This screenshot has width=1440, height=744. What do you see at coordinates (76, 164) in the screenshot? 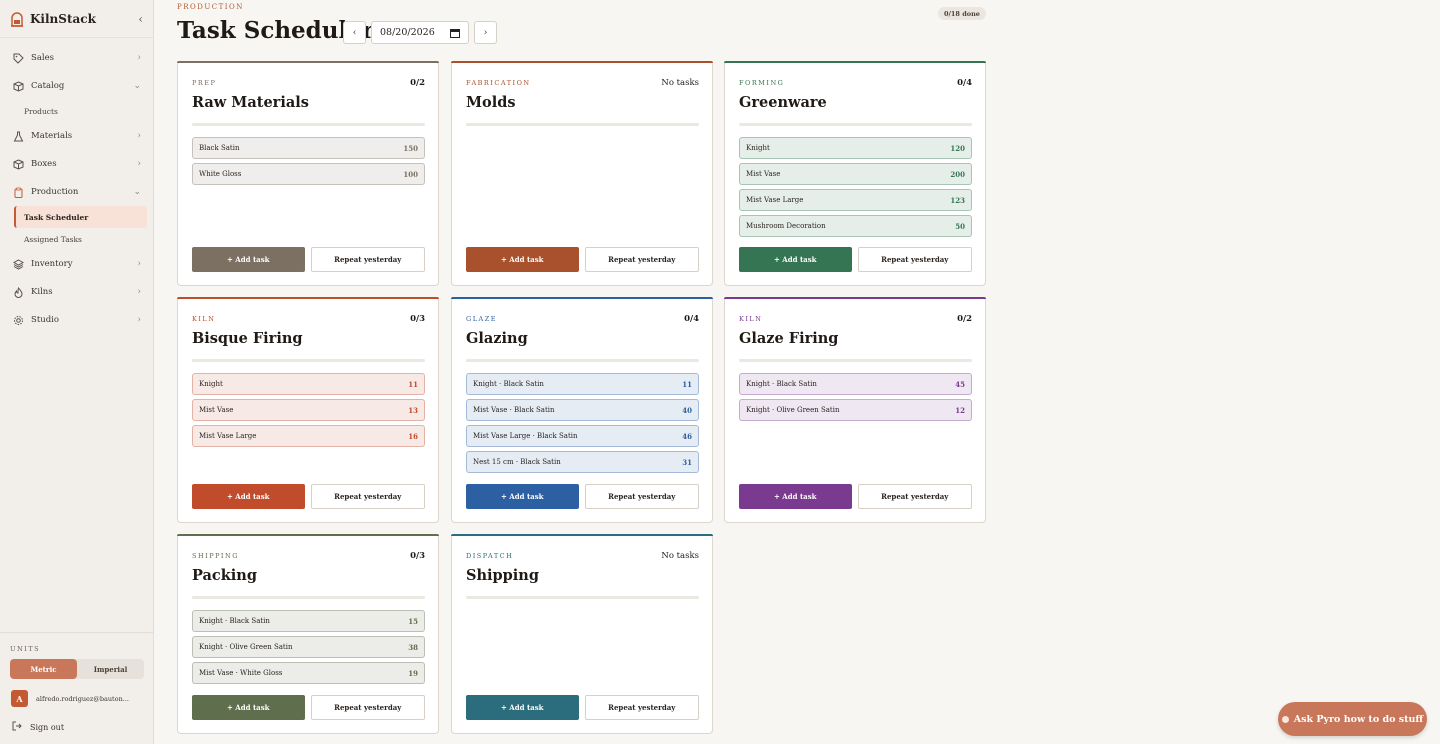
I see `nav-item-boxes: Boxes ›` at bounding box center [76, 164].